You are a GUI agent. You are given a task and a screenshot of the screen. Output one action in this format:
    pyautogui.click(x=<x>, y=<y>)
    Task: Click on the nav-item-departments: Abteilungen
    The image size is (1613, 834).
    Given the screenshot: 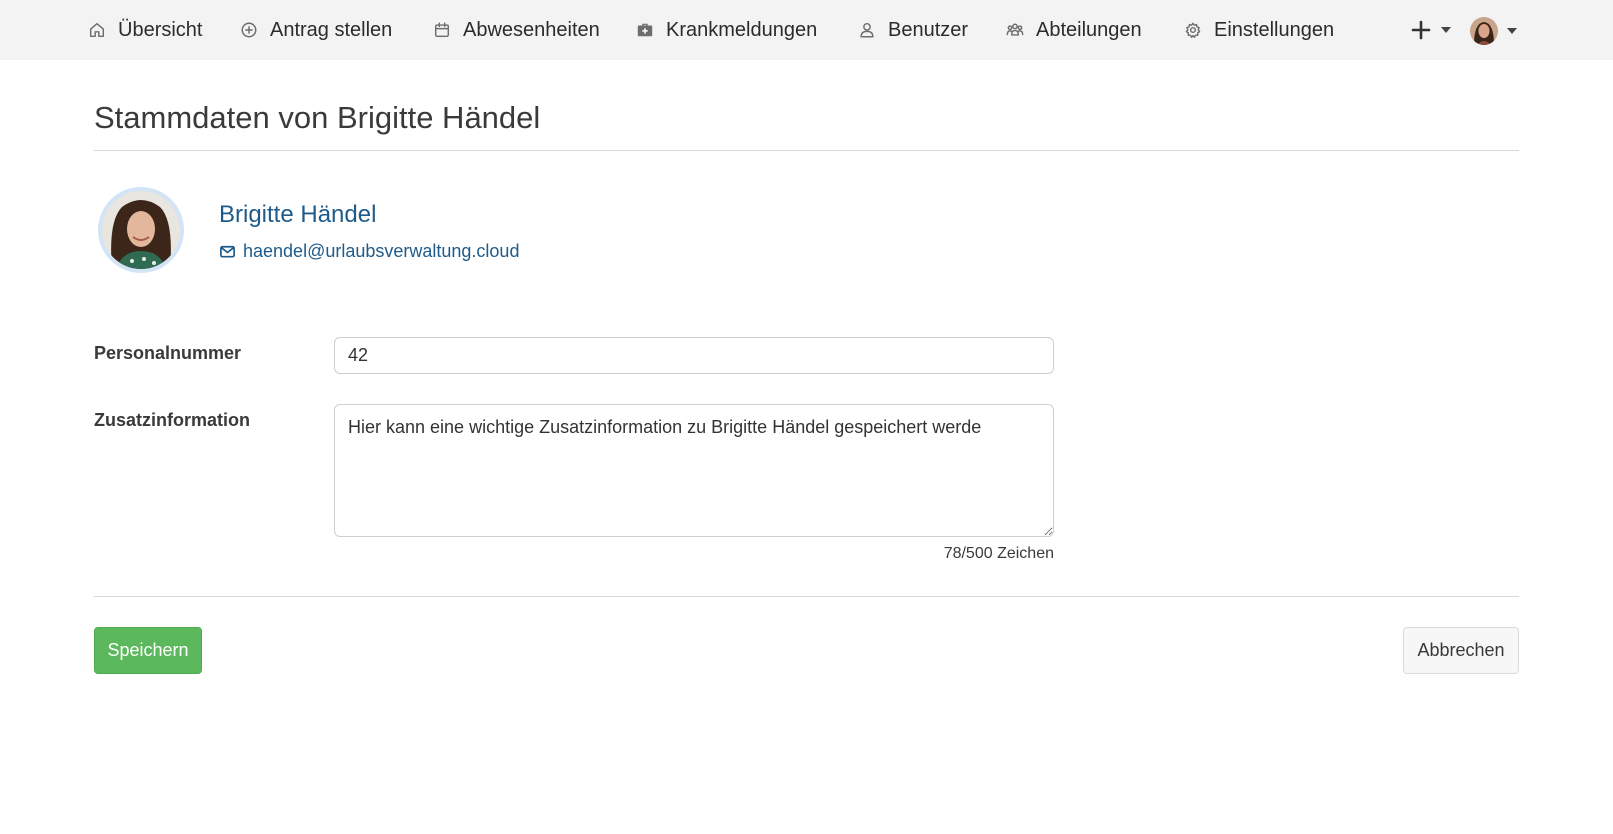 What is the action you would take?
    pyautogui.click(x=1074, y=30)
    